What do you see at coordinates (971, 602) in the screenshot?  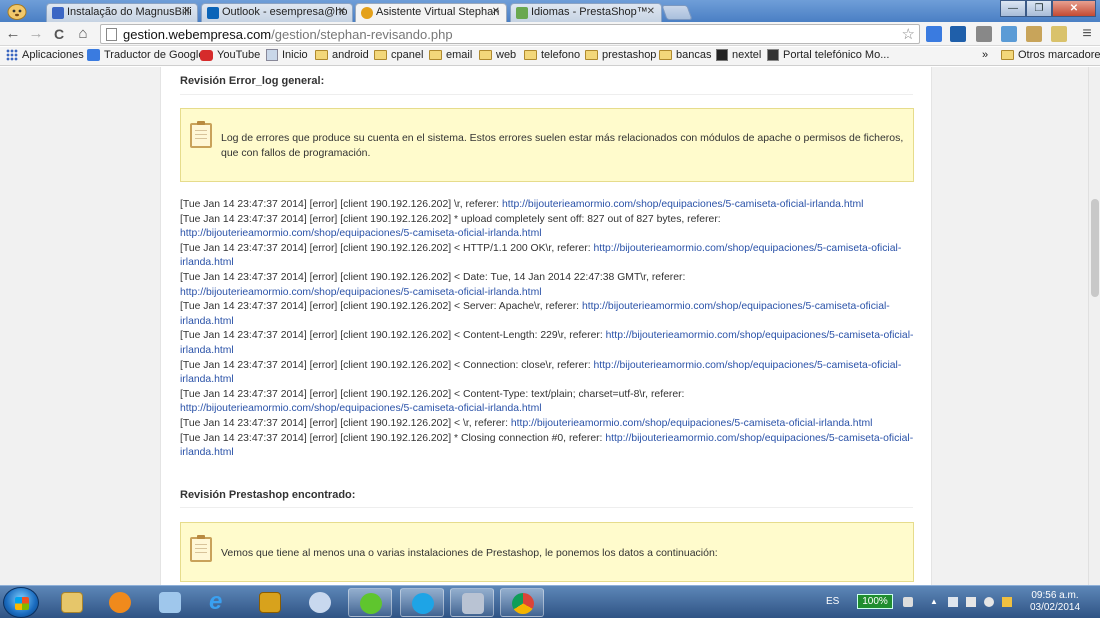 I see `network-signal-icon` at bounding box center [971, 602].